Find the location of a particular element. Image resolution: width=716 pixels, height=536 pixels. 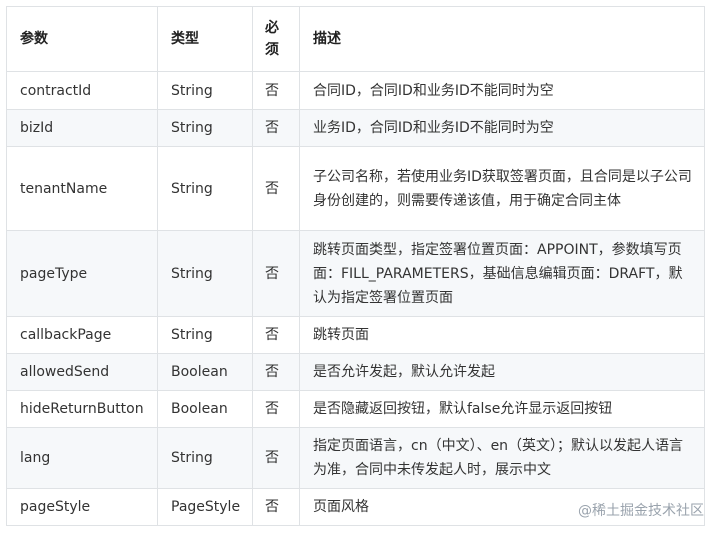

param-name-cell: pageStyle is located at coordinates (82, 507).